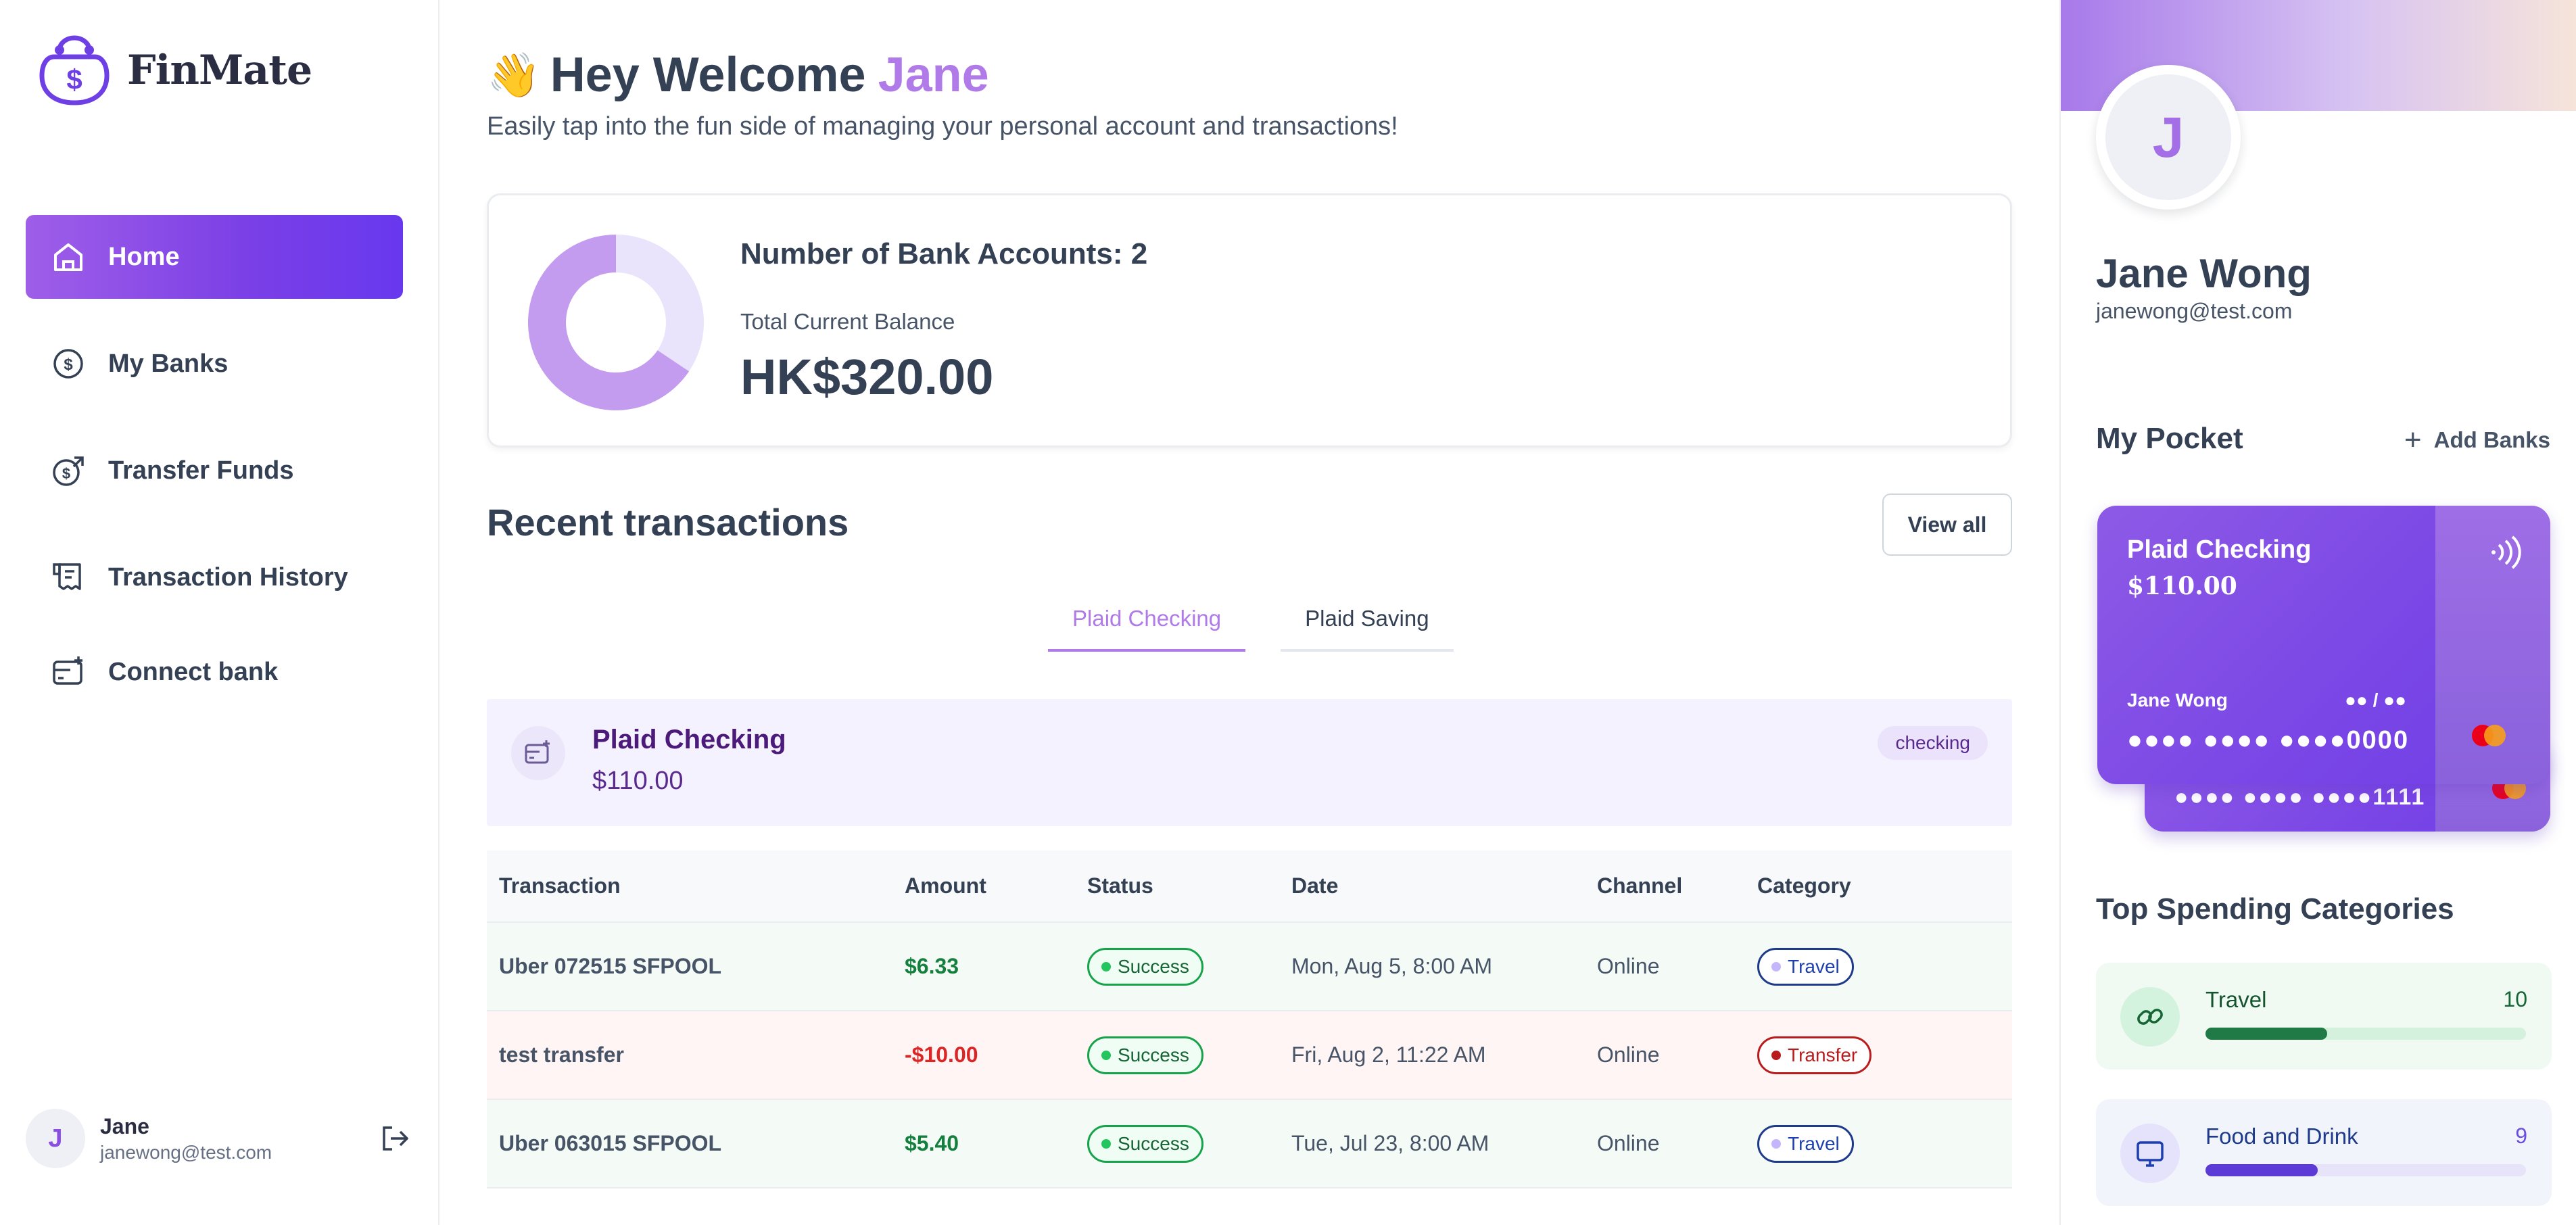 The width and height of the screenshot is (2576, 1225). I want to click on waving-hand-icon: 👋, so click(514, 74).